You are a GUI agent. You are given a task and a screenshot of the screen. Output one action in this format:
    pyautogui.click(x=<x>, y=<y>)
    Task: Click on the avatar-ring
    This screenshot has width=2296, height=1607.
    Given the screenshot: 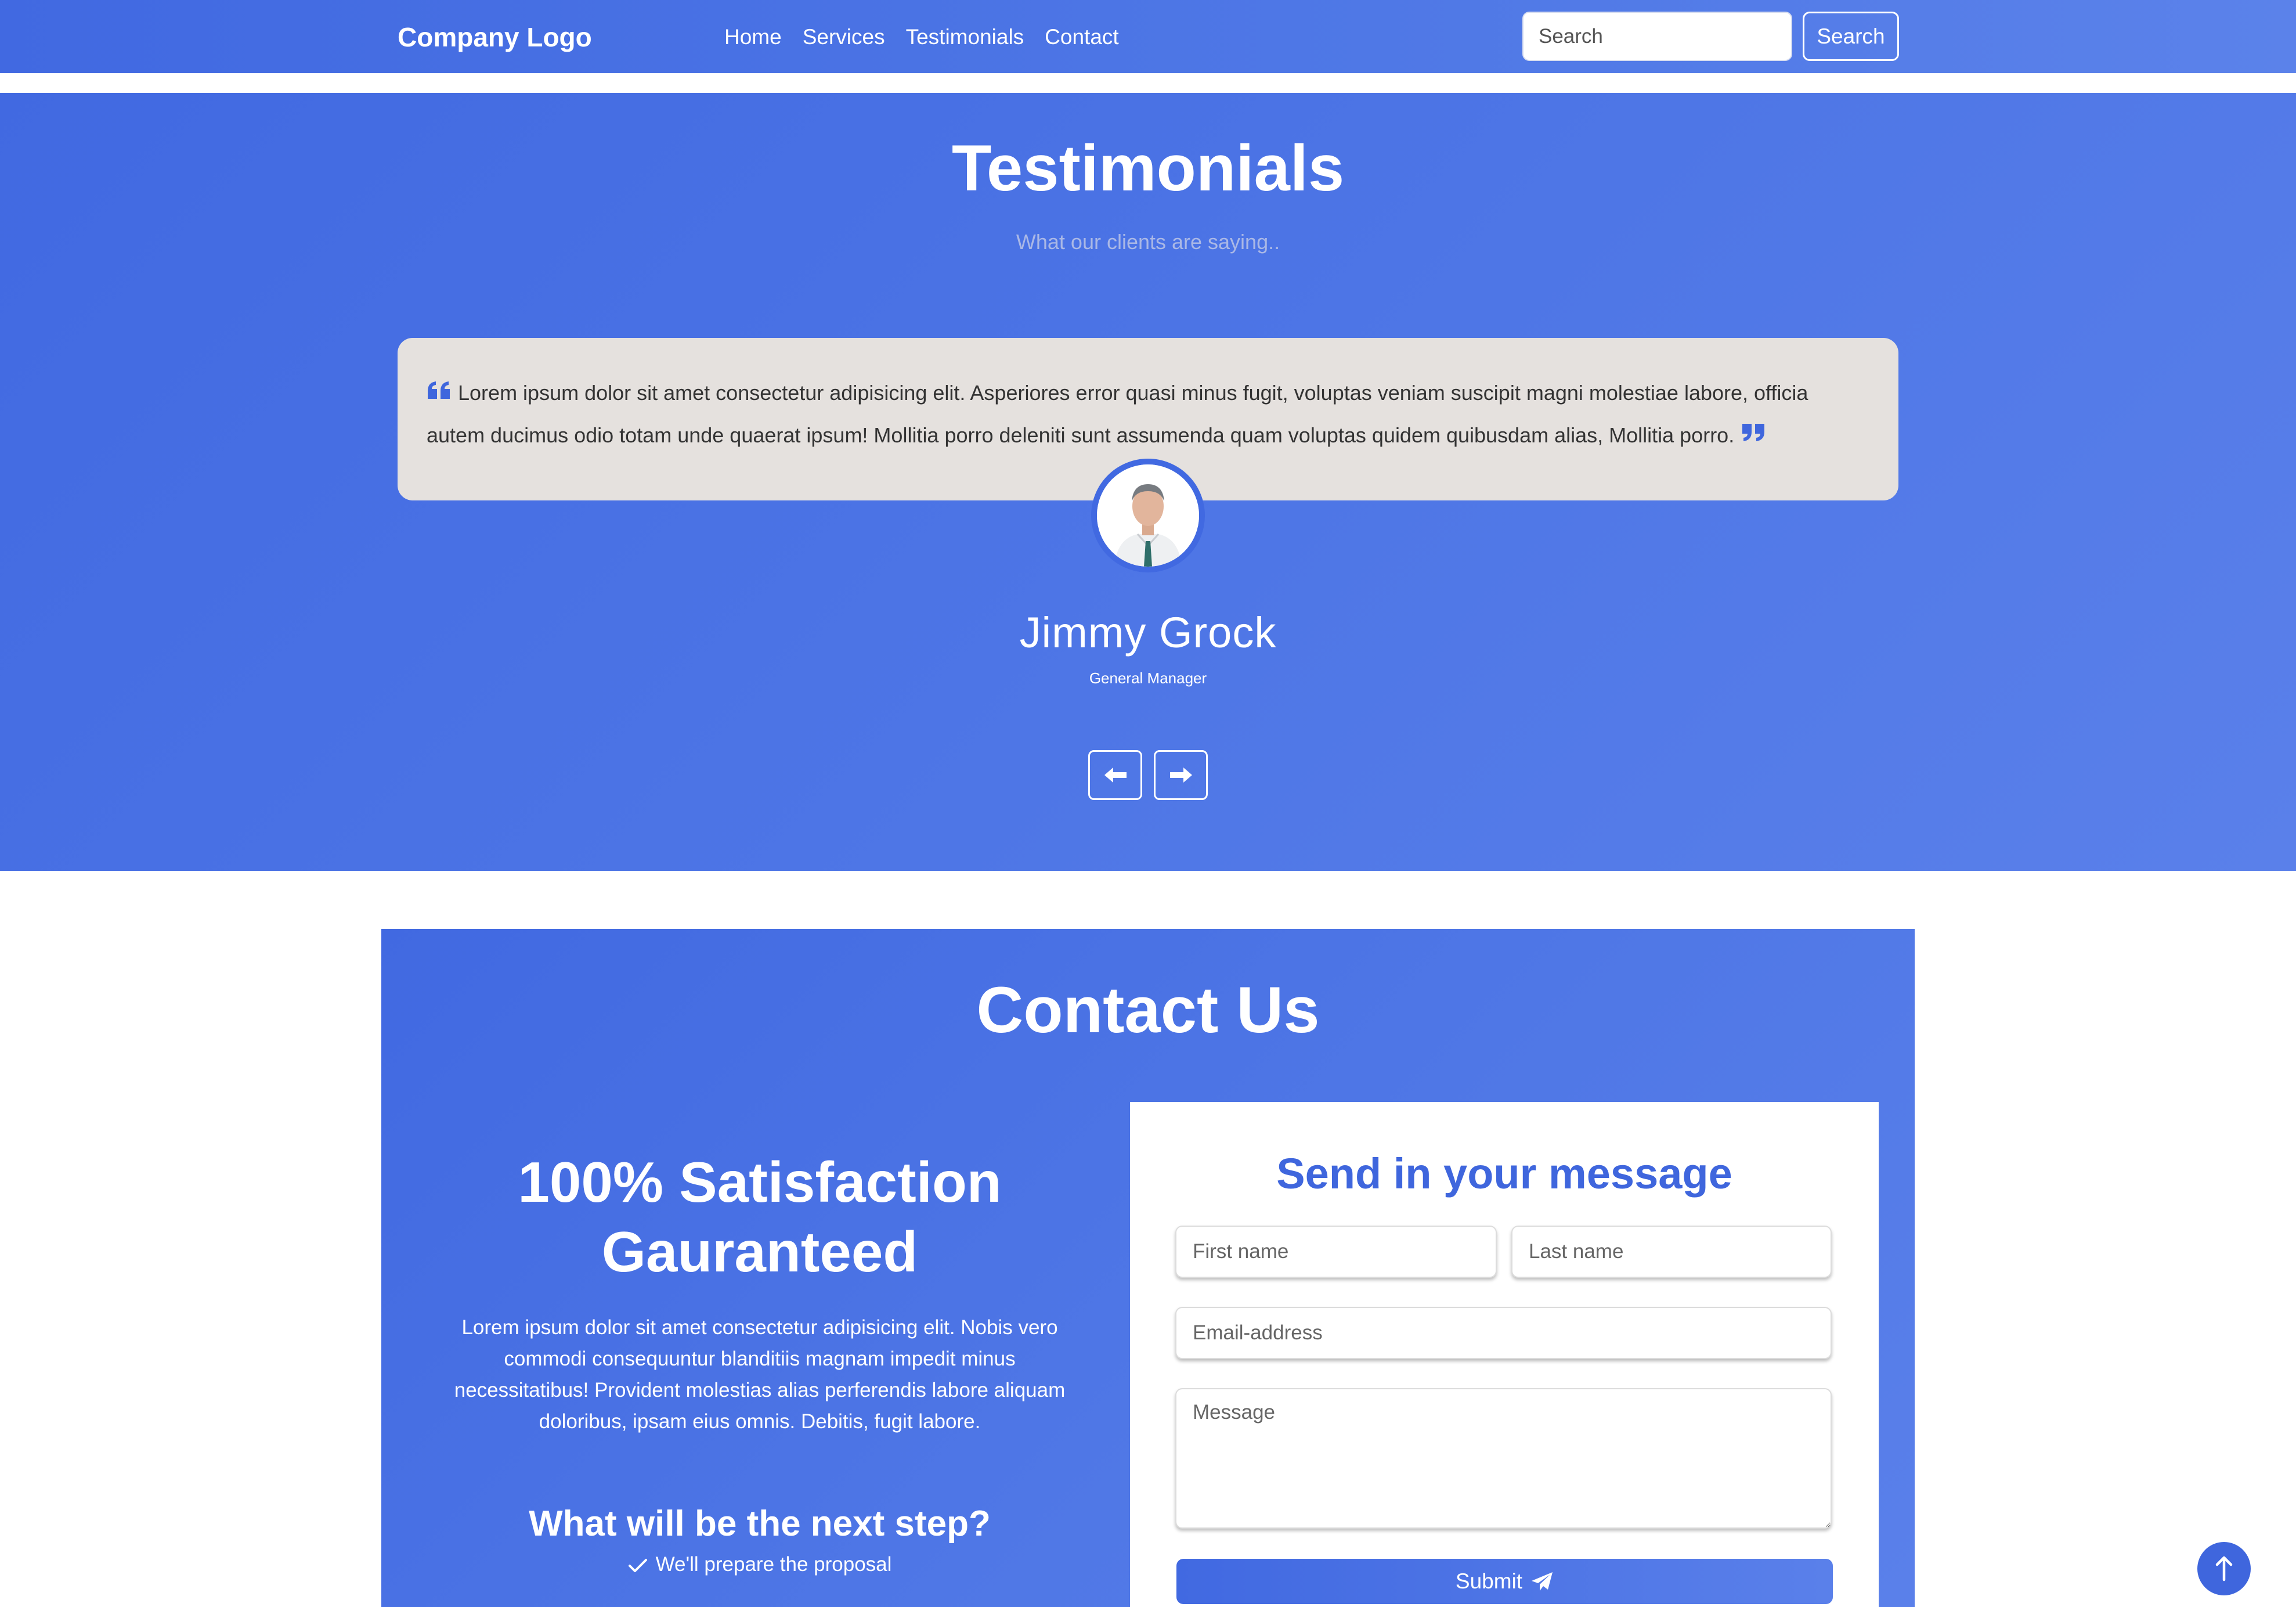 What is the action you would take?
    pyautogui.click(x=1148, y=515)
    